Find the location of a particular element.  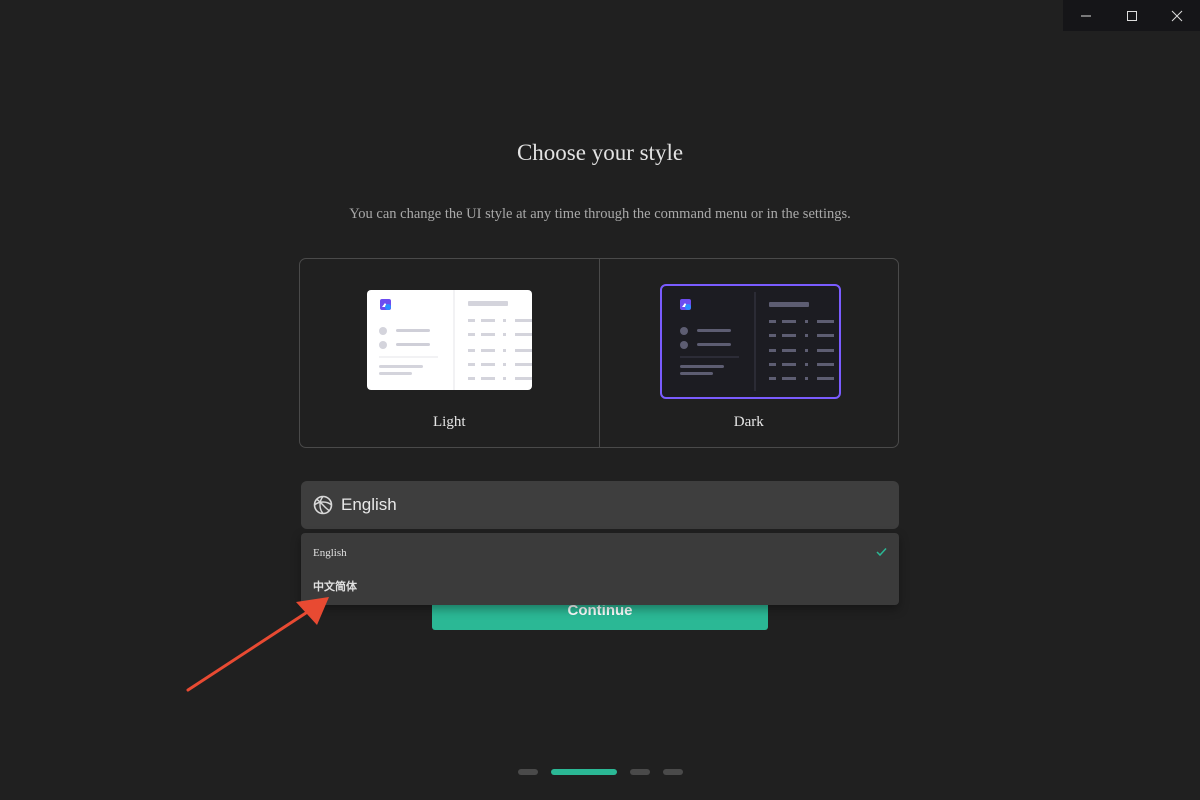

style-selector: Light Dark is located at coordinates (599, 353).